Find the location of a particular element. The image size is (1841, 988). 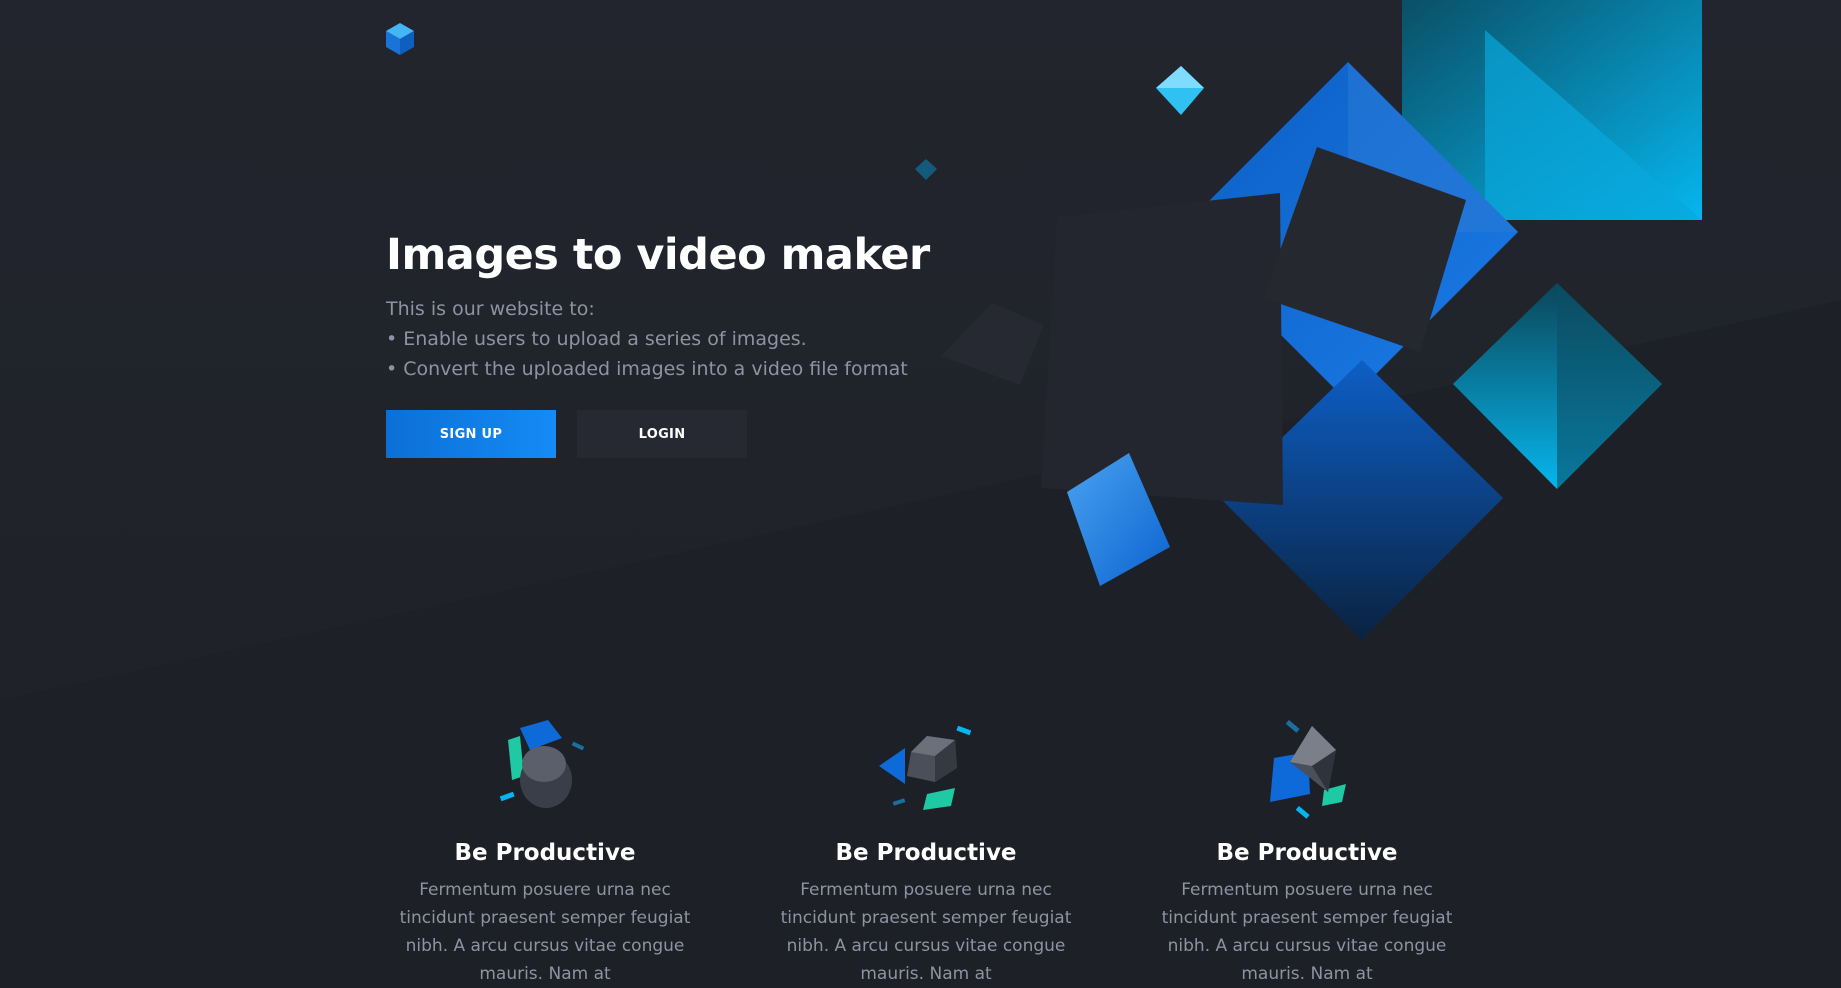

cube-shapes-icon is located at coordinates (925, 767).